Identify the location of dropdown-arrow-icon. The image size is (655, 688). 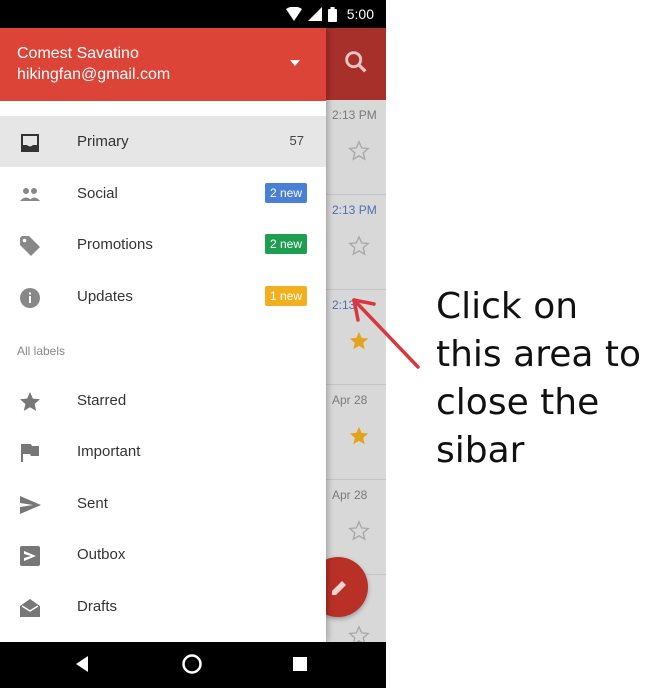
(295, 63).